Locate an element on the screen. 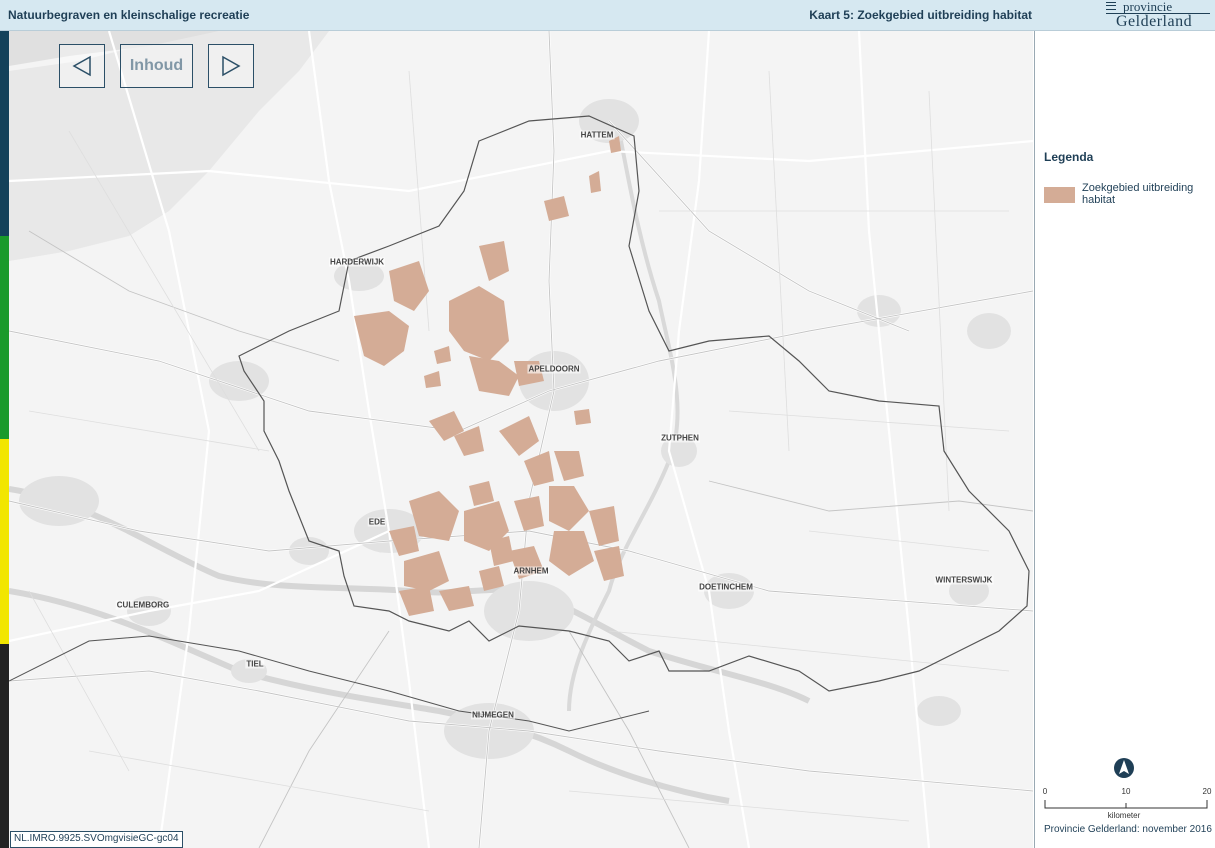  legend-swatch-habitat is located at coordinates (1059, 195).